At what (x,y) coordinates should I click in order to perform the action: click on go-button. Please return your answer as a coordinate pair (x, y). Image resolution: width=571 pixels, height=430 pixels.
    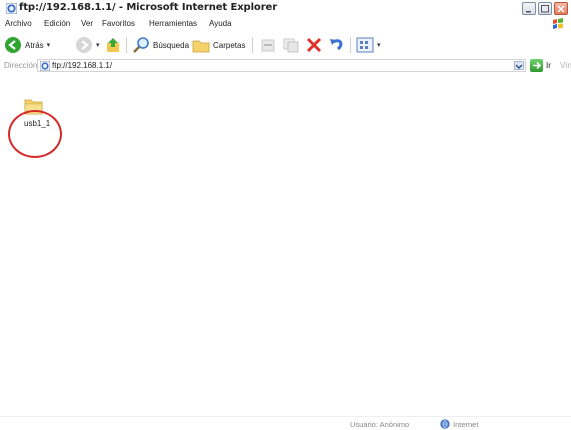
    Looking at the image, I should click on (536, 65).